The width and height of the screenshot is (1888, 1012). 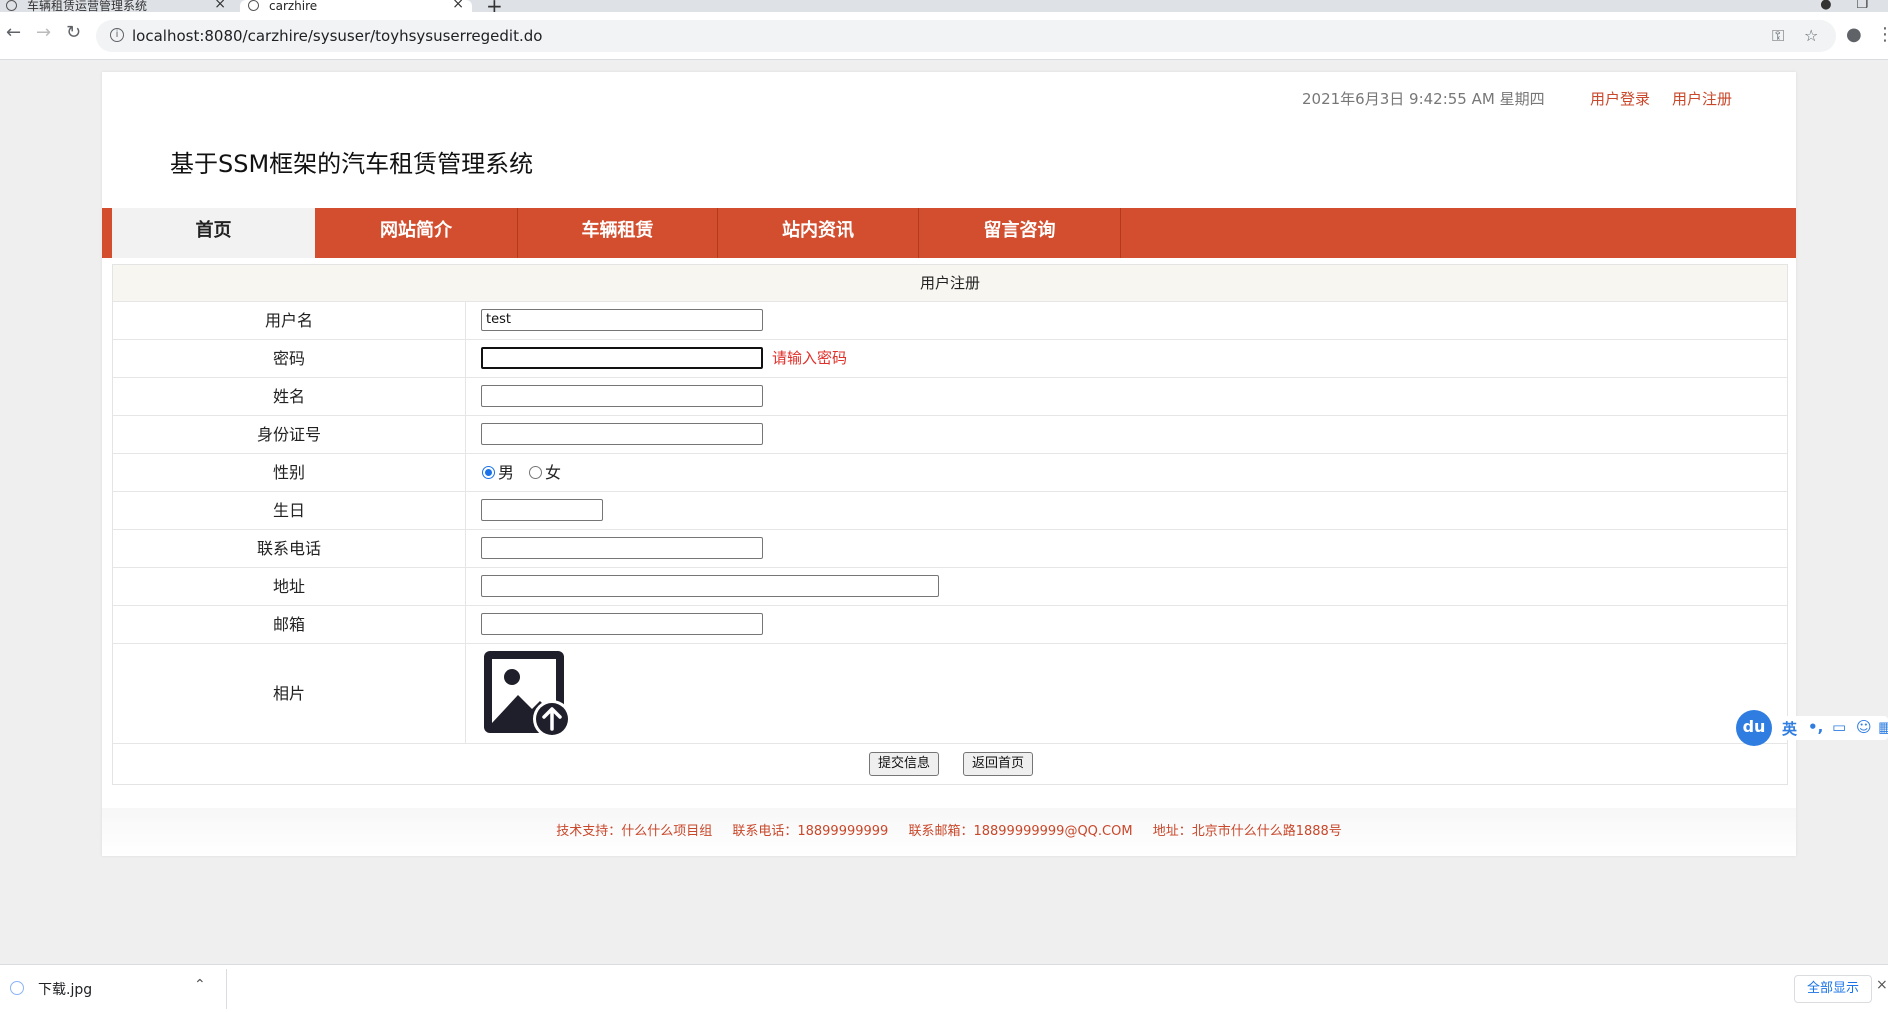 I want to click on birthday-input, so click(x=542, y=510).